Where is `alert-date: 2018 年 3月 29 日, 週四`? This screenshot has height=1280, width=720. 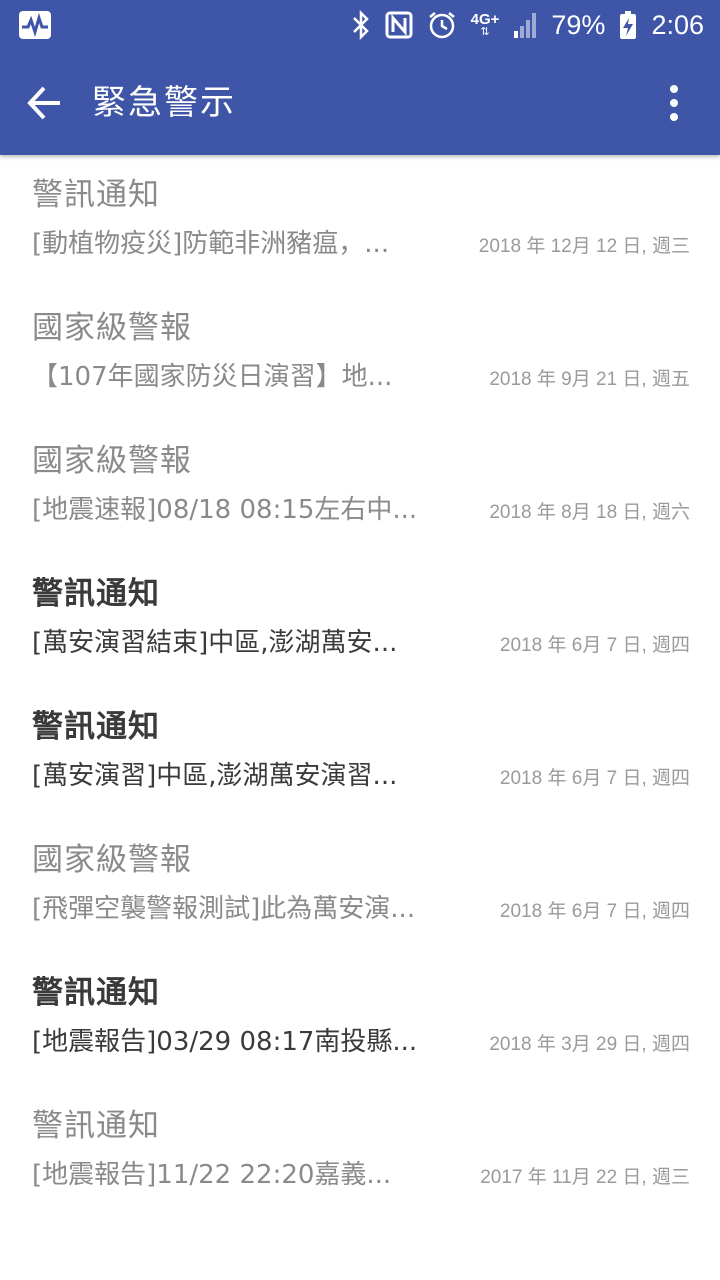 alert-date: 2018 年 3月 29 日, 週四 is located at coordinates (589, 1044).